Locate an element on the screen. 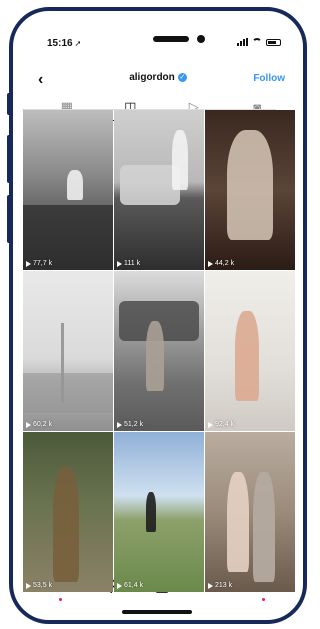 The height and width of the screenshot is (629, 320). verified-badge-icon: ✓ is located at coordinates (182, 77).